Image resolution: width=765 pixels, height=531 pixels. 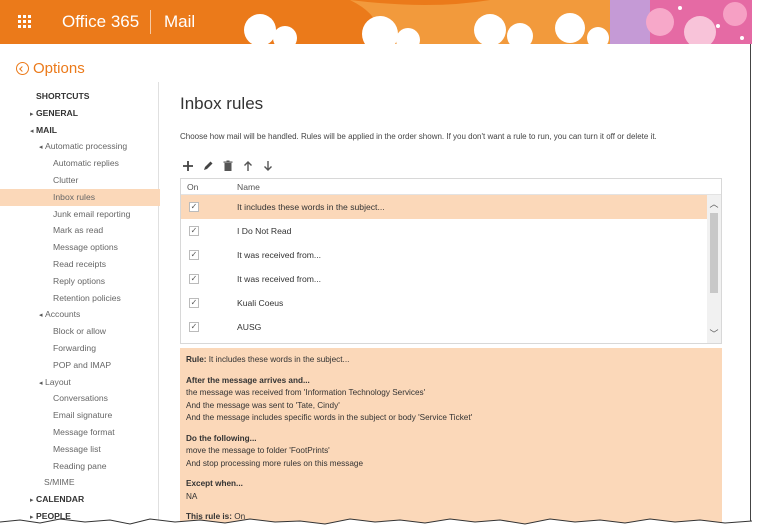 I want to click on nav-item: Clutter, so click(x=80, y=180).